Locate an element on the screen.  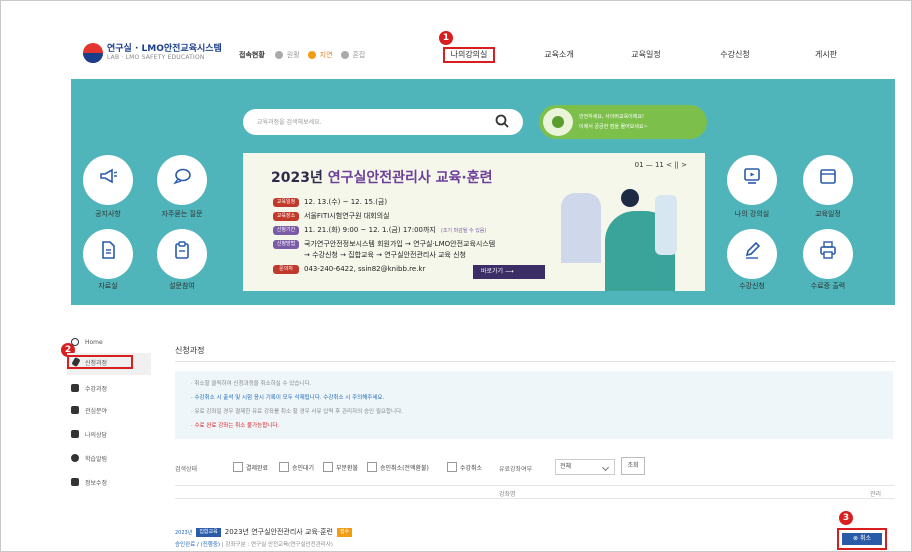
archive-button is located at coordinates (108, 254).